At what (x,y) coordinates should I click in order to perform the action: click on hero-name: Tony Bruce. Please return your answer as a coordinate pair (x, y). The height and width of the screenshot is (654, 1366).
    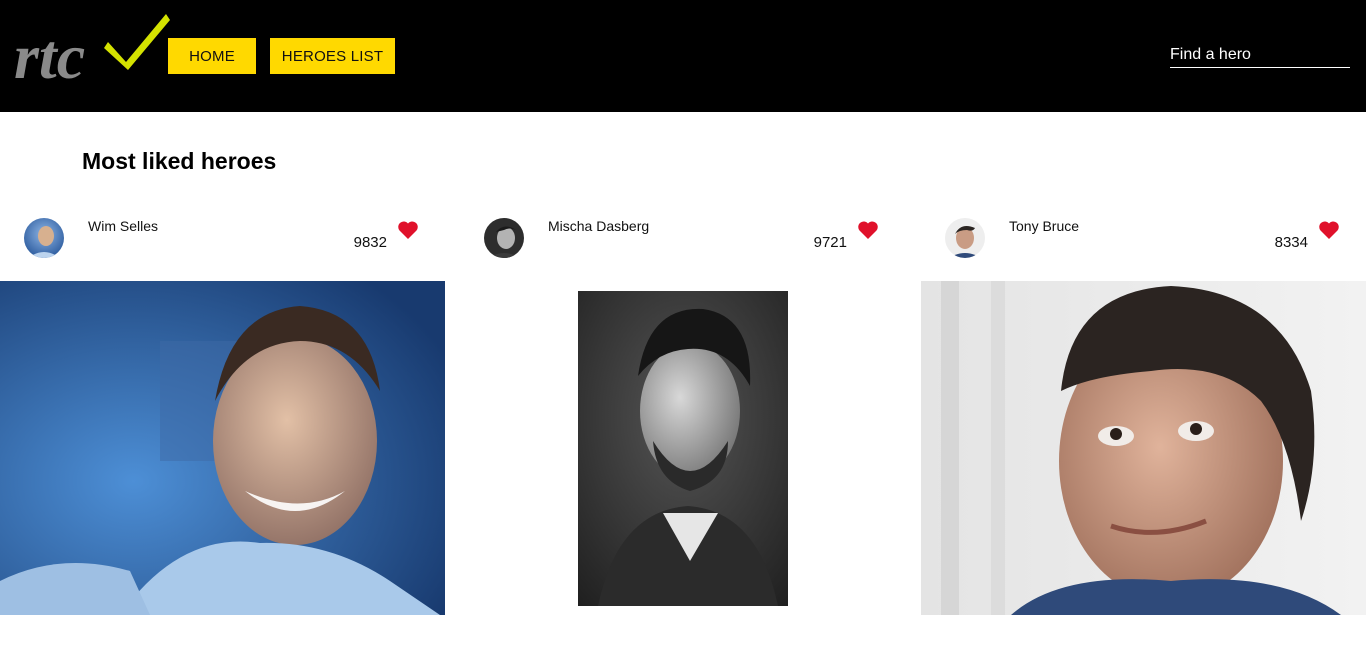
    Looking at the image, I should click on (1044, 226).